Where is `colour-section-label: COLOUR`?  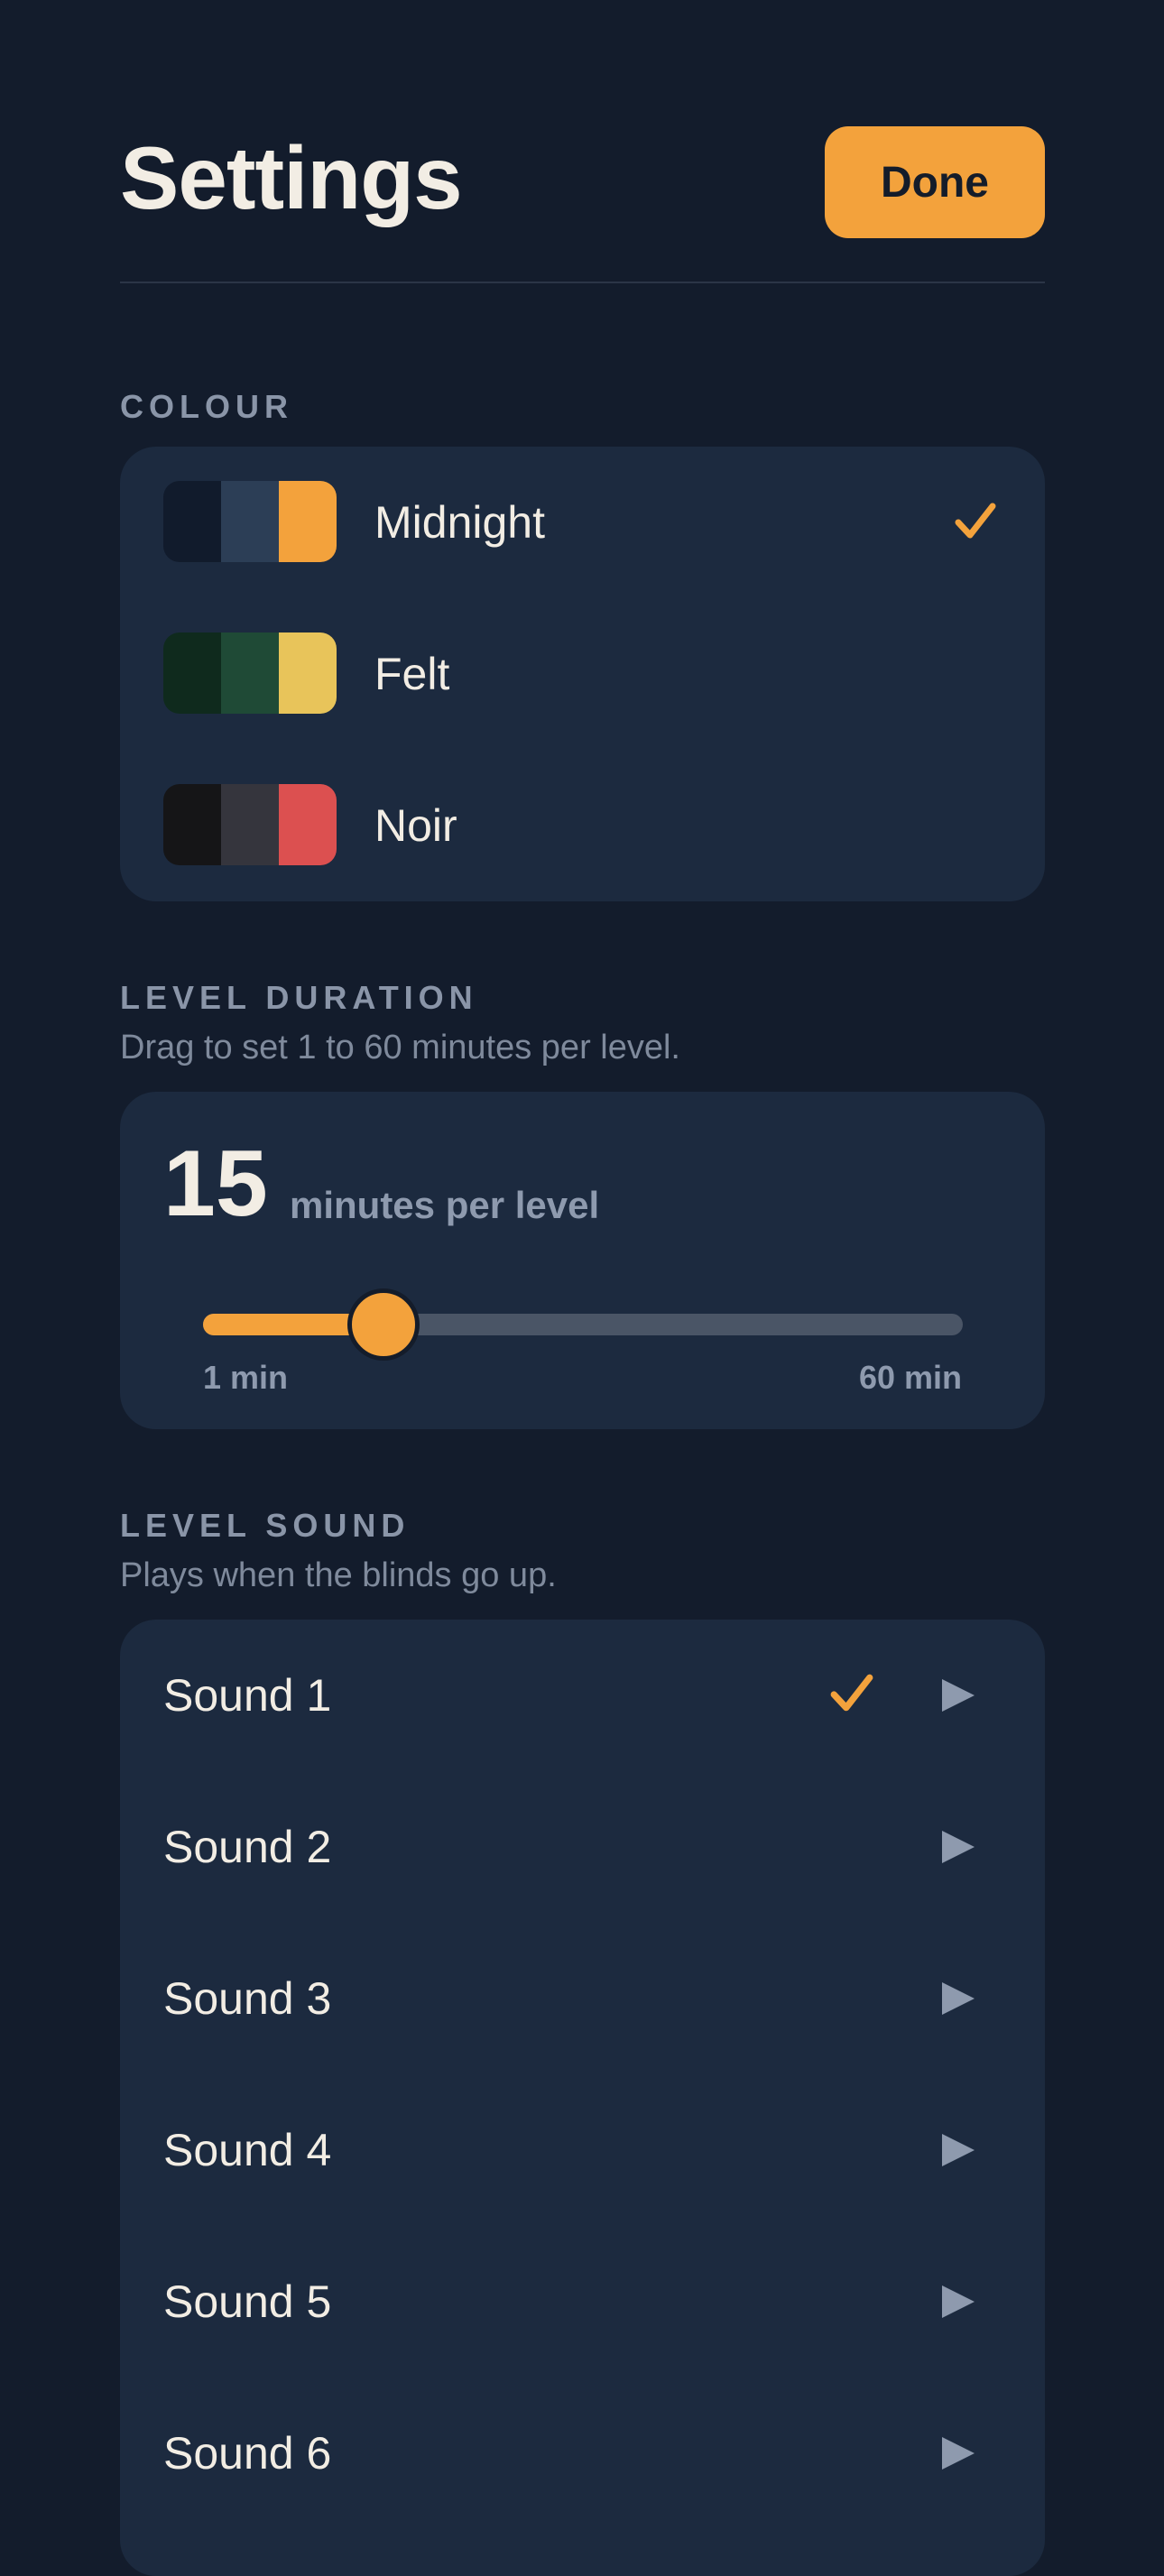 colour-section-label: COLOUR is located at coordinates (206, 406).